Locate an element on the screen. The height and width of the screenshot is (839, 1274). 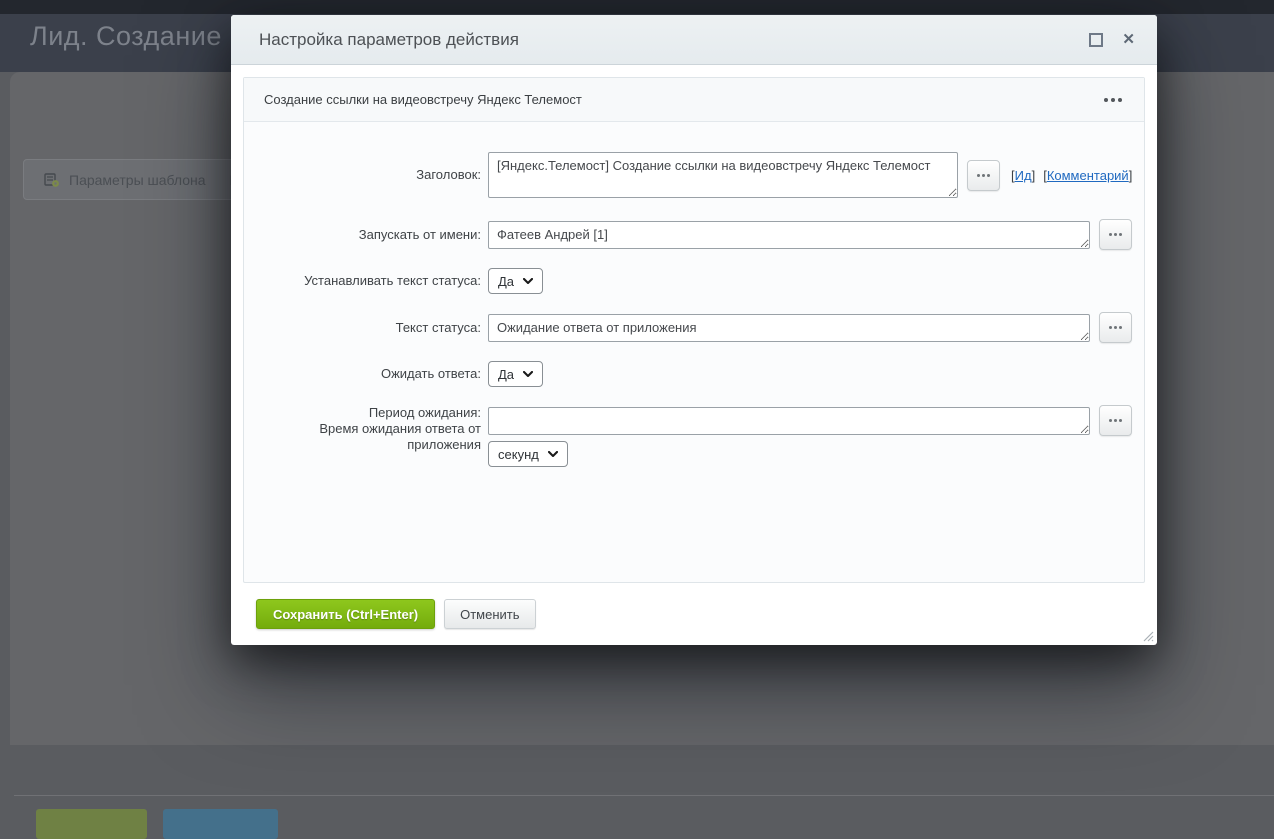
maximize-icon is located at coordinates (1096, 39).